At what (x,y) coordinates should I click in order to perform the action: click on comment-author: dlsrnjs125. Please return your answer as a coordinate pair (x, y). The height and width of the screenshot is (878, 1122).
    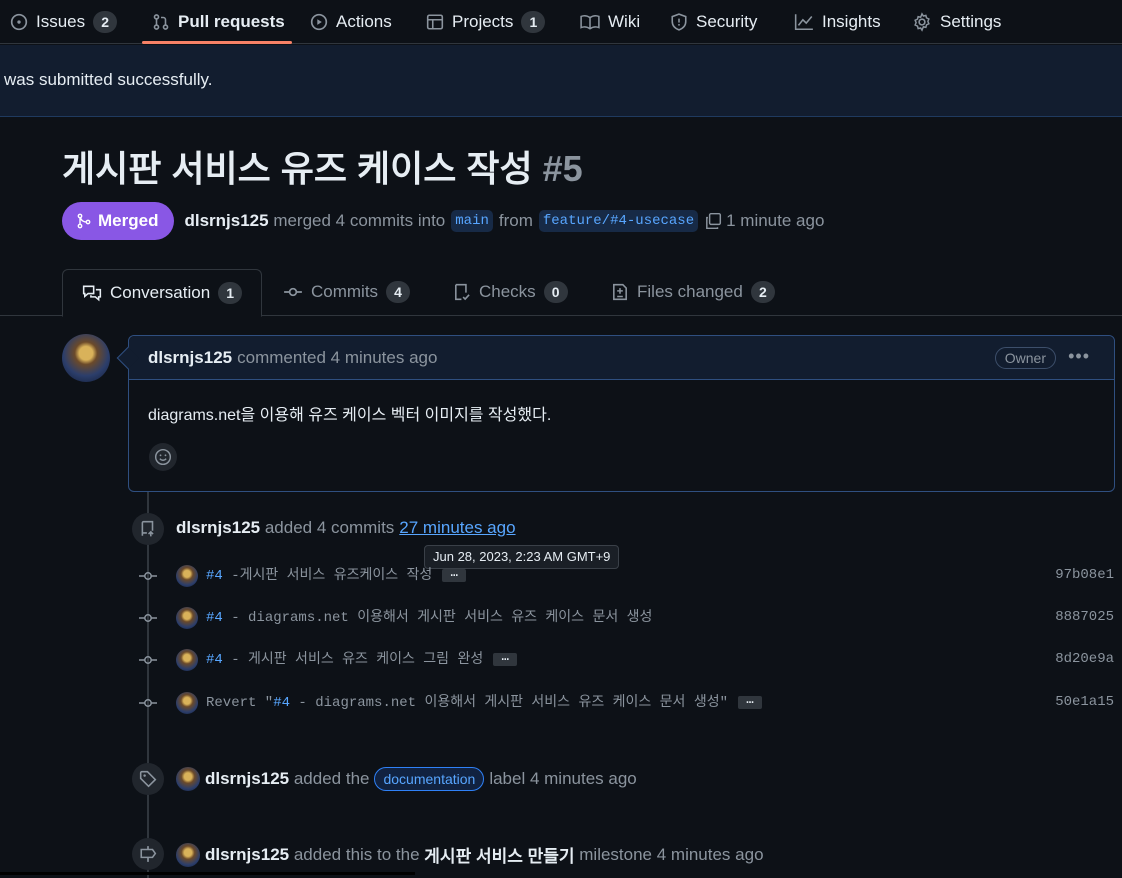
    Looking at the image, I should click on (190, 358).